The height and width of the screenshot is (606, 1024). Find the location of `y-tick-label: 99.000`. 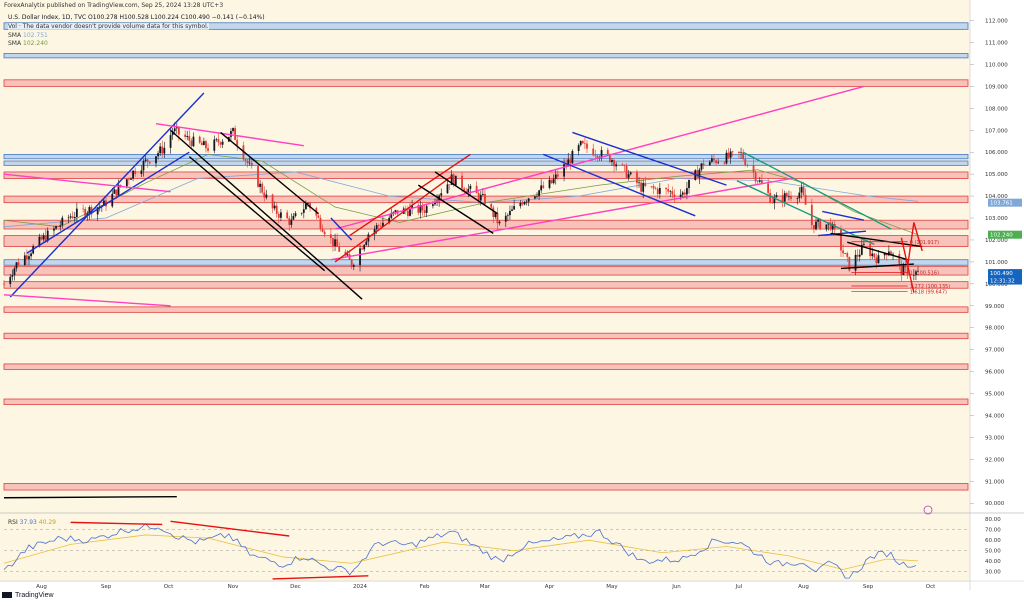

y-tick-label: 99.000 is located at coordinates (995, 307).